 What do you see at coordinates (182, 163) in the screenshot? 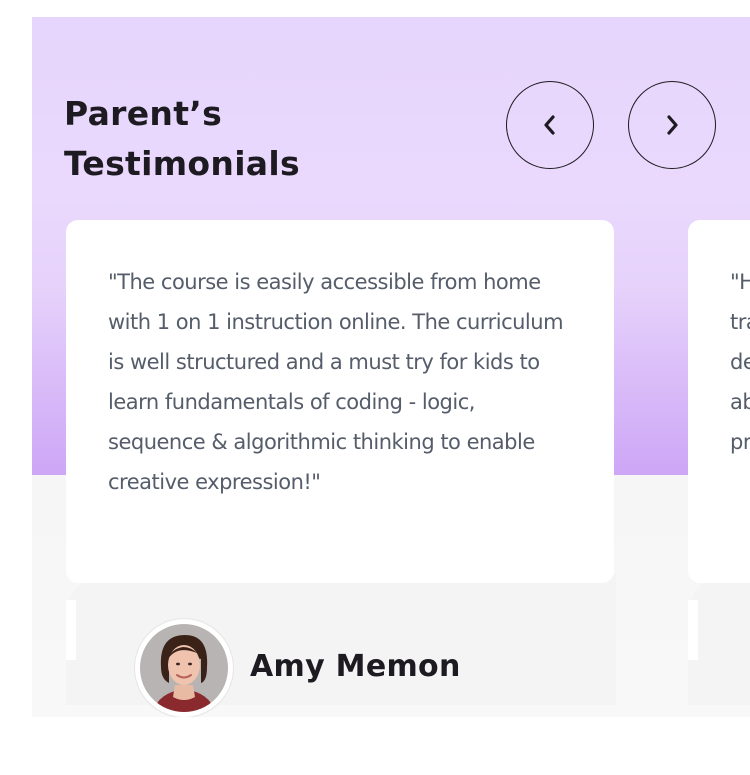
I see `section-title-line-2: Testimonials` at bounding box center [182, 163].